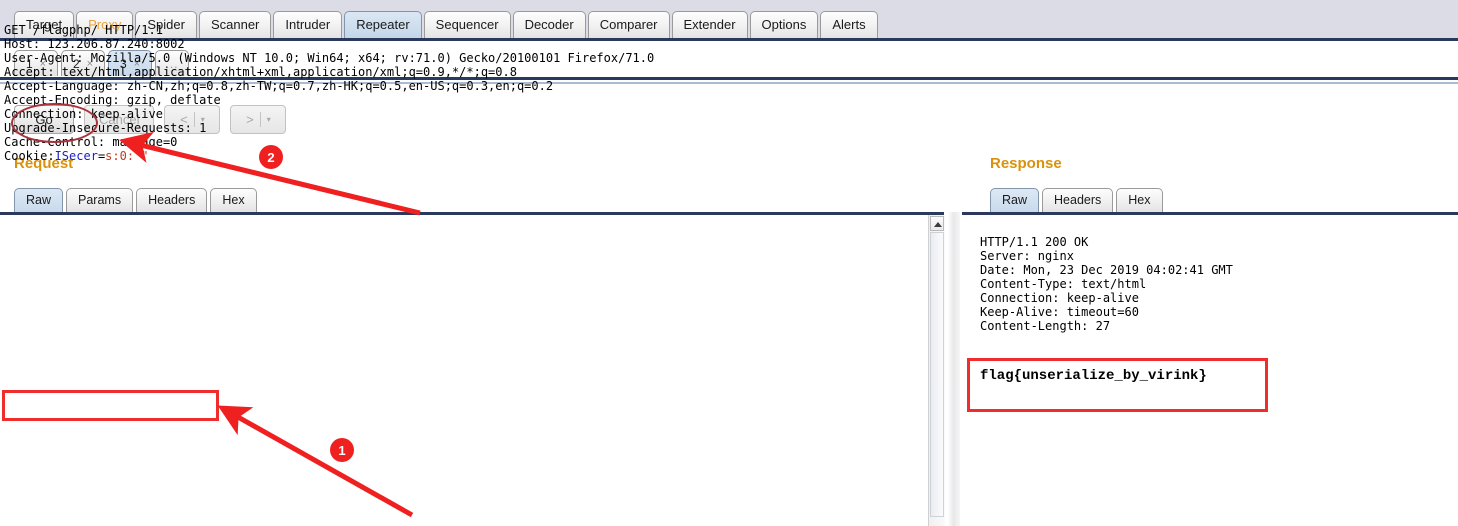 The height and width of the screenshot is (526, 1458). Describe the element at coordinates (100, 200) in the screenshot. I see `request-tab-params: Params` at that location.